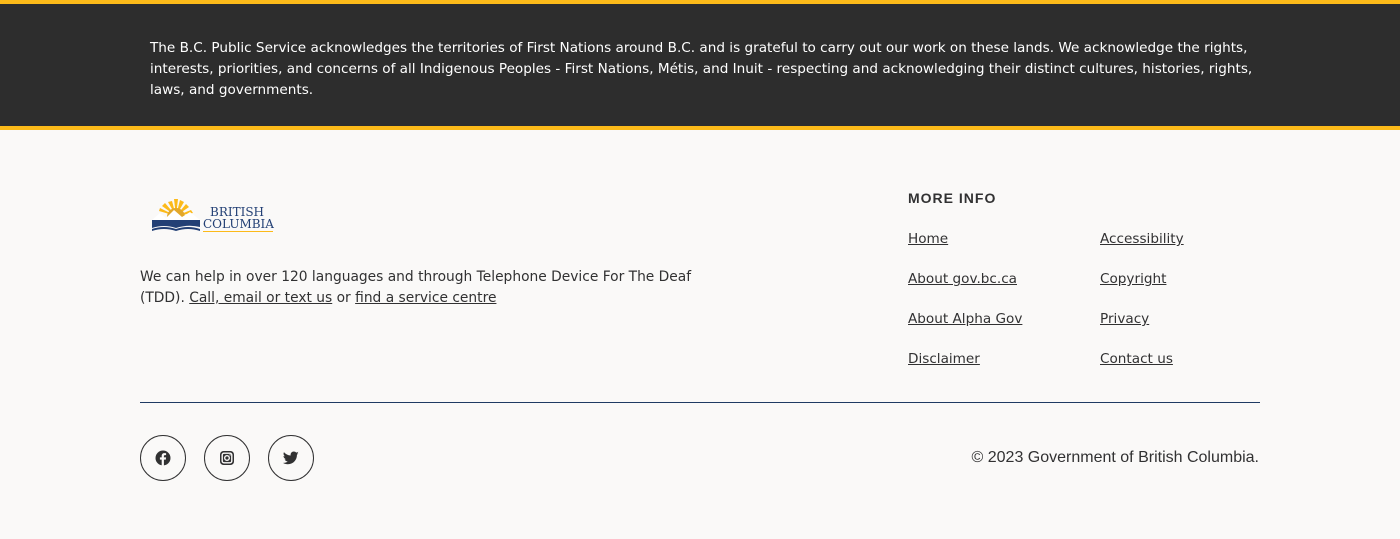 Image resolution: width=1400 pixels, height=539 pixels. Describe the element at coordinates (962, 279) in the screenshot. I see `about-gov-bc-link: About gov.bc.ca` at that location.